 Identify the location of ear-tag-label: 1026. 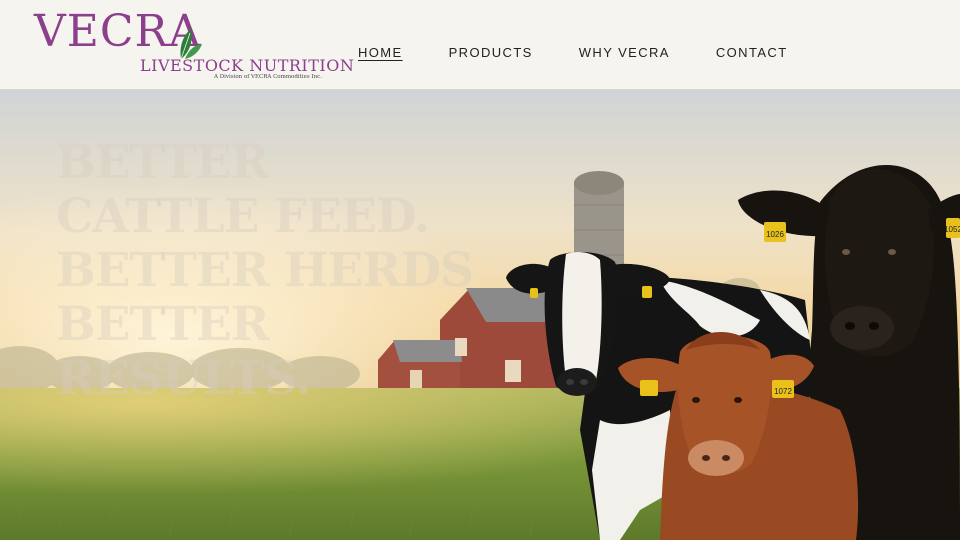
(775, 234).